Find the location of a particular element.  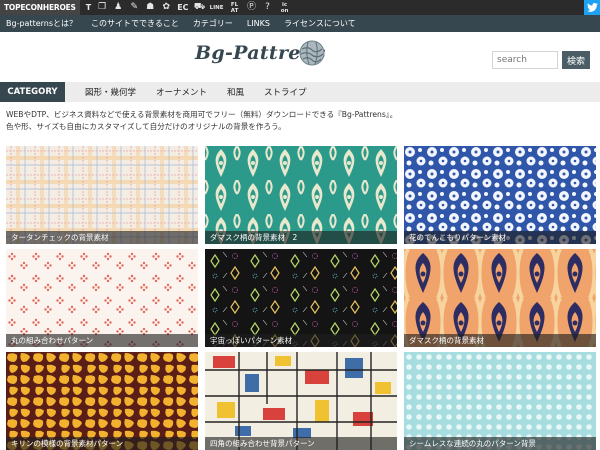

damask-teal-pattern-image is located at coordinates (301, 195).